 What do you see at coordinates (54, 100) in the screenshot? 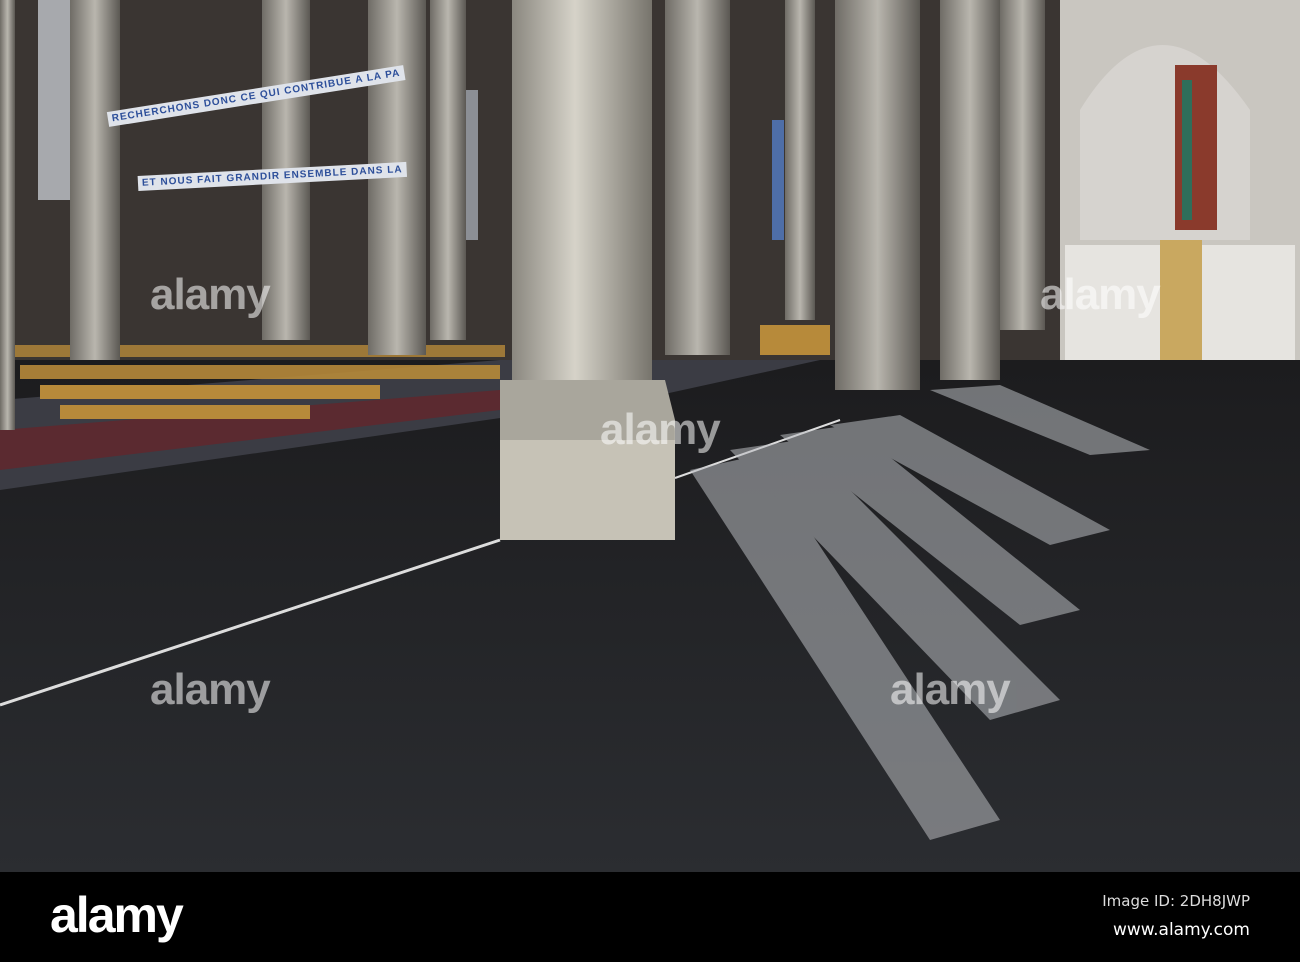
I see `window-left` at bounding box center [54, 100].